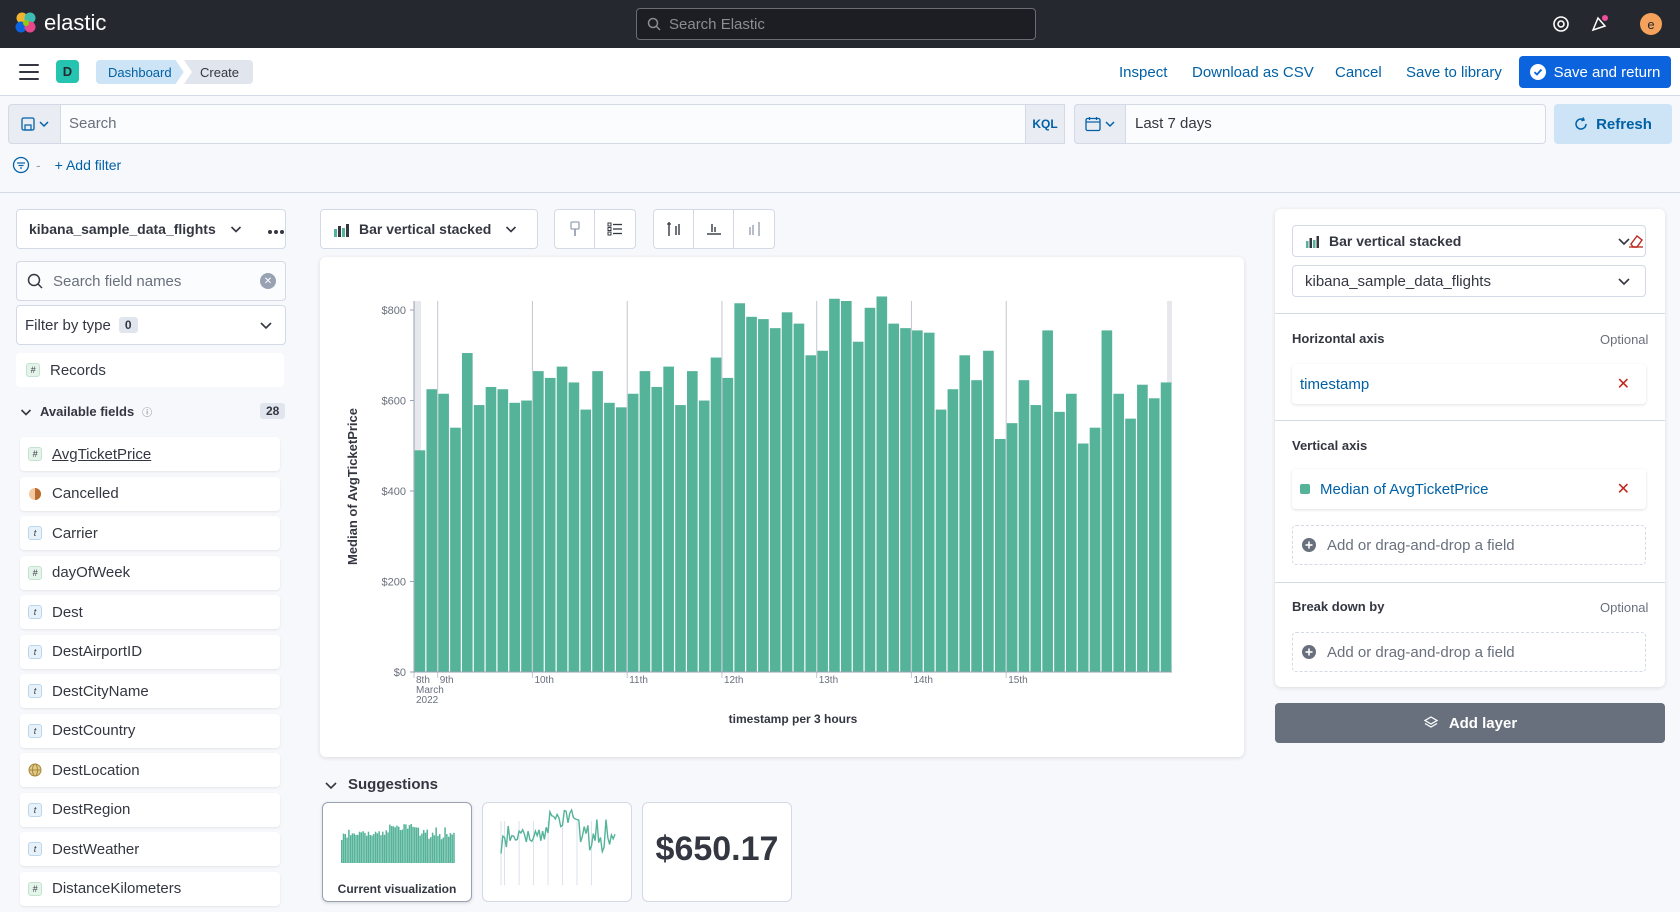 This screenshot has width=1680, height=912. Describe the element at coordinates (88, 165) in the screenshot. I see `add-filter-button: + Add filter` at that location.